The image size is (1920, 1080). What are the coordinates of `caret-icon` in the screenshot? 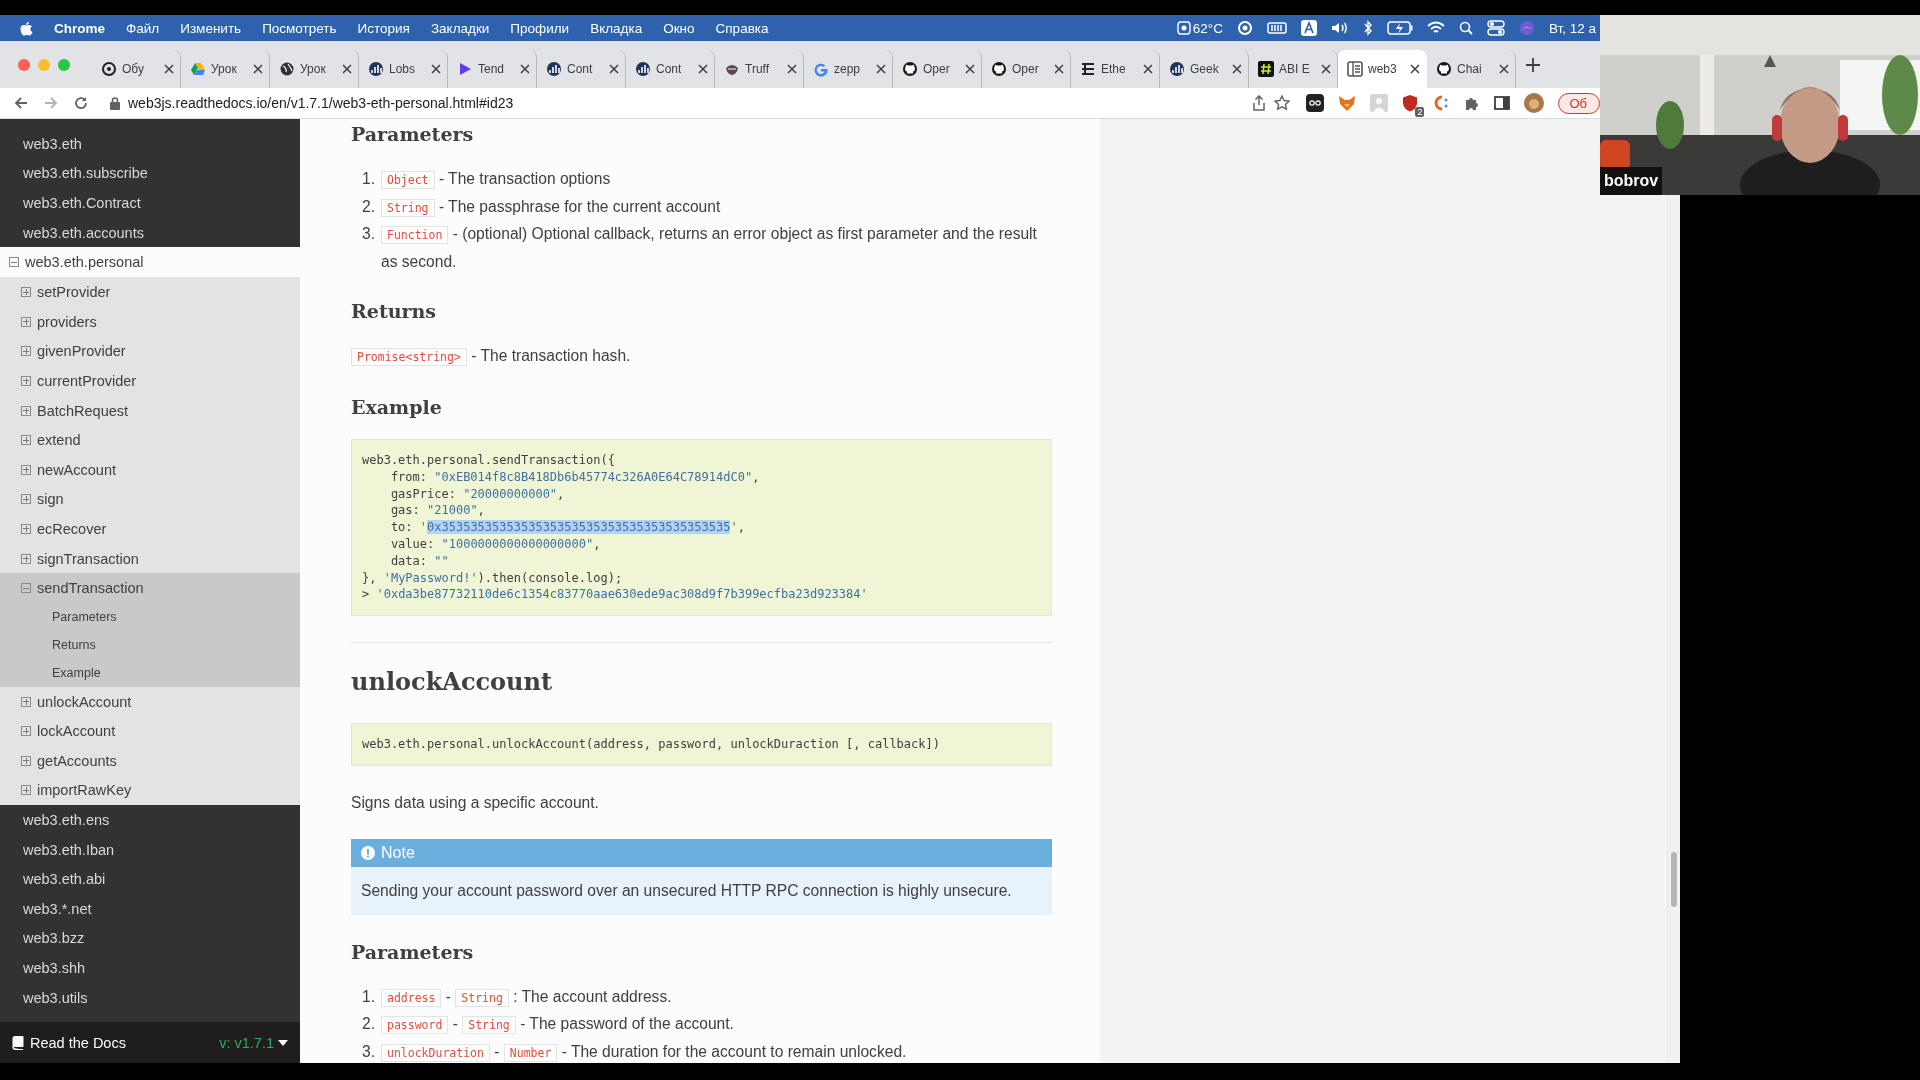 It's located at (283, 1042).